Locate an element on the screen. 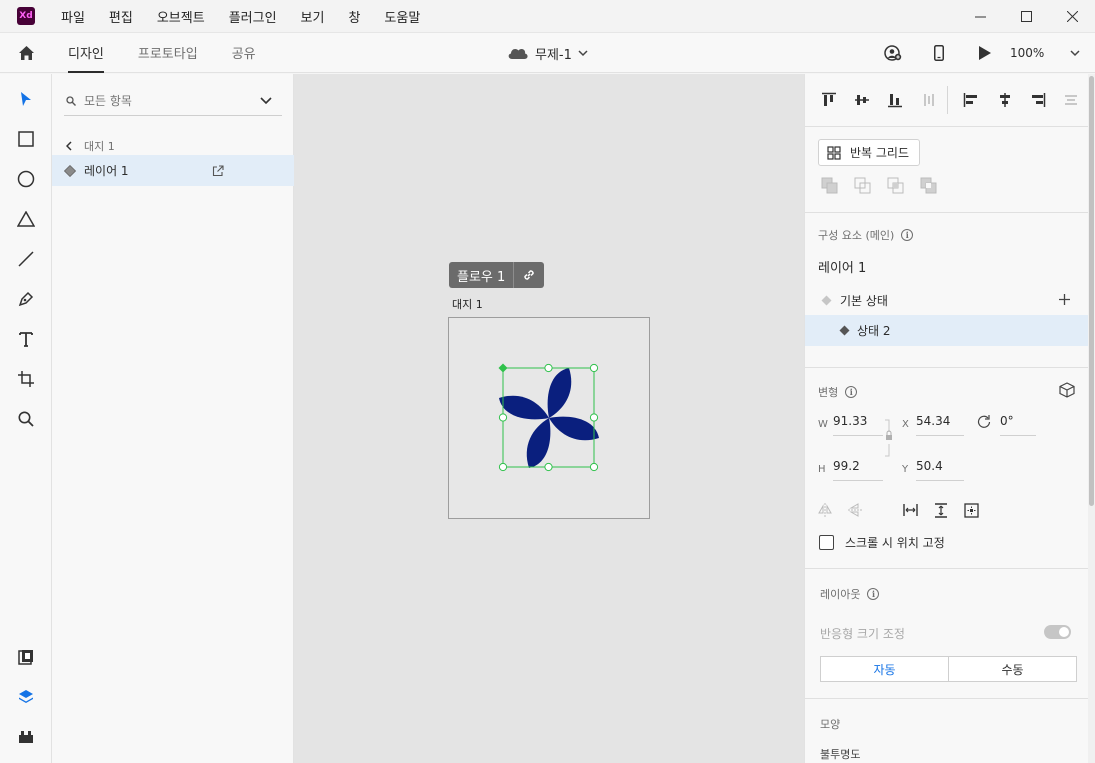 This screenshot has width=1095, height=763. flip-vertical-icon is located at coordinates (855, 510).